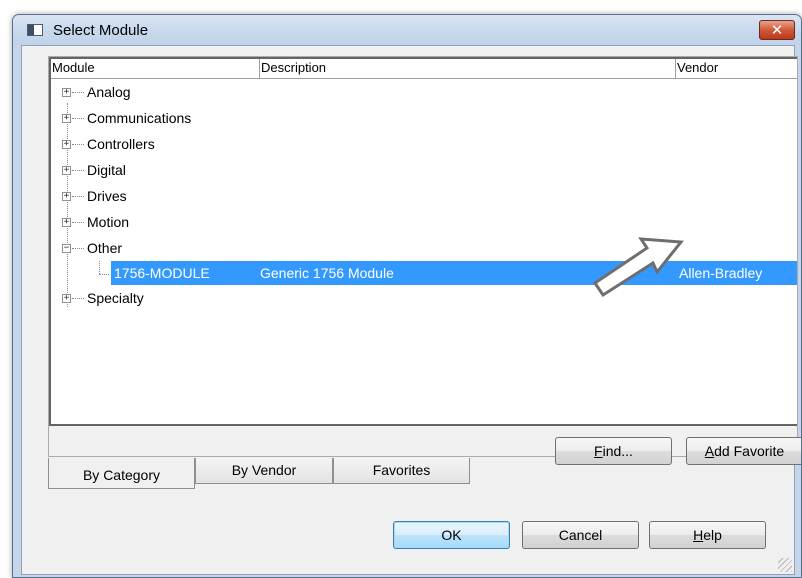 The image size is (802, 578). Describe the element at coordinates (451, 535) in the screenshot. I see `ok-button: OK` at that location.